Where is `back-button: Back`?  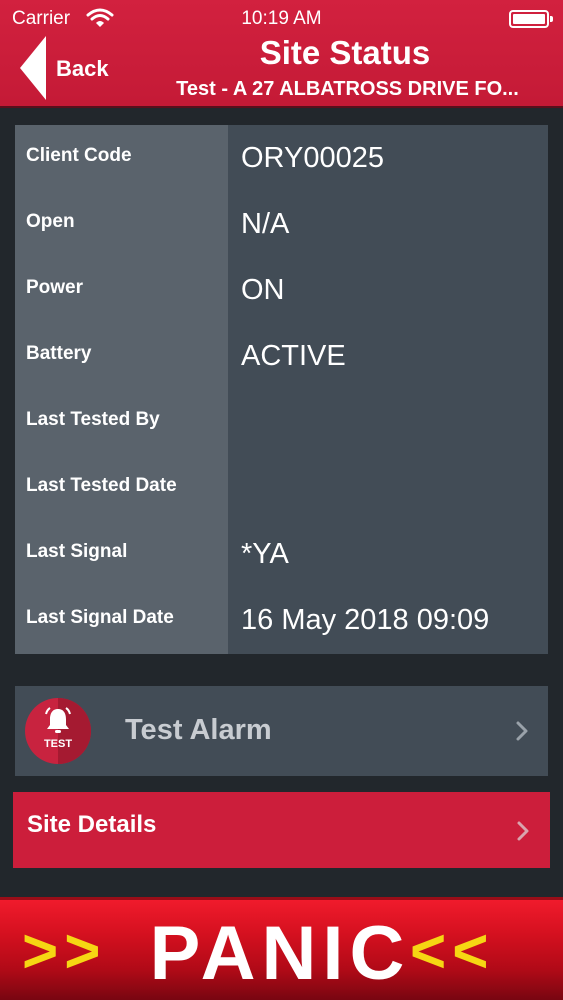 back-button: Back is located at coordinates (75, 68).